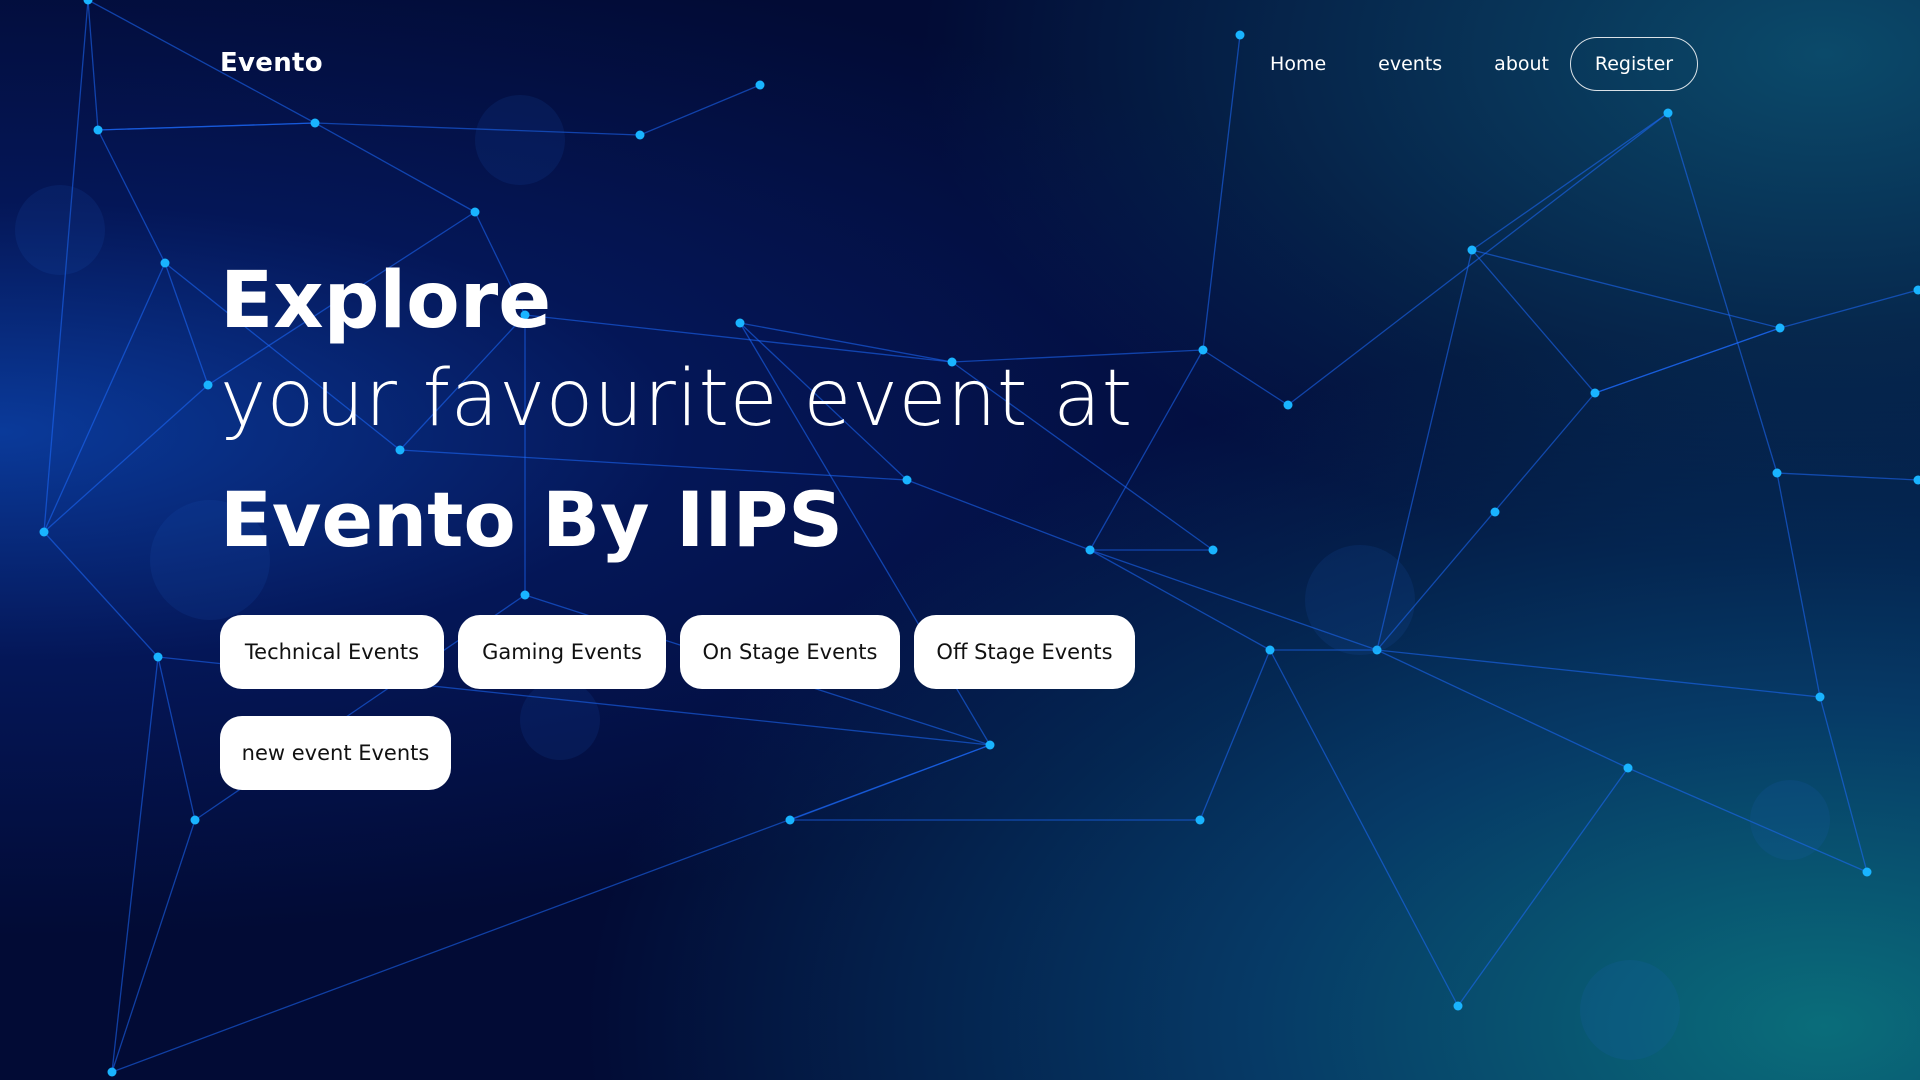 This screenshot has height=1080, width=1920. What do you see at coordinates (790, 652) in the screenshot?
I see `category-on-stage-events-button: On Stage Events` at bounding box center [790, 652].